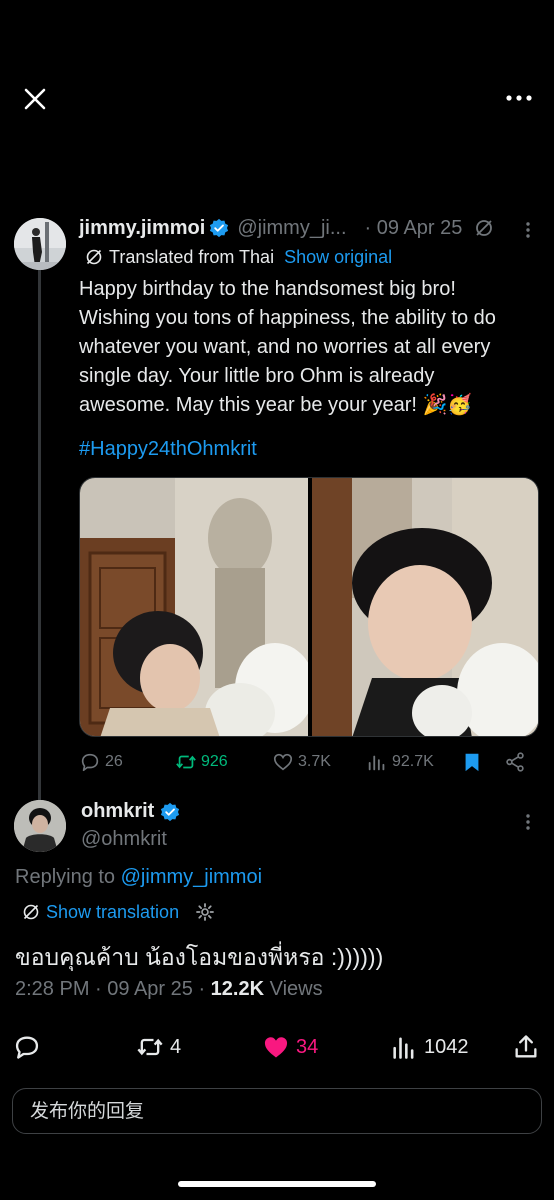 Image resolution: width=554 pixels, height=1200 pixels. Describe the element at coordinates (277, 1184) in the screenshot. I see `home-indicator` at that location.